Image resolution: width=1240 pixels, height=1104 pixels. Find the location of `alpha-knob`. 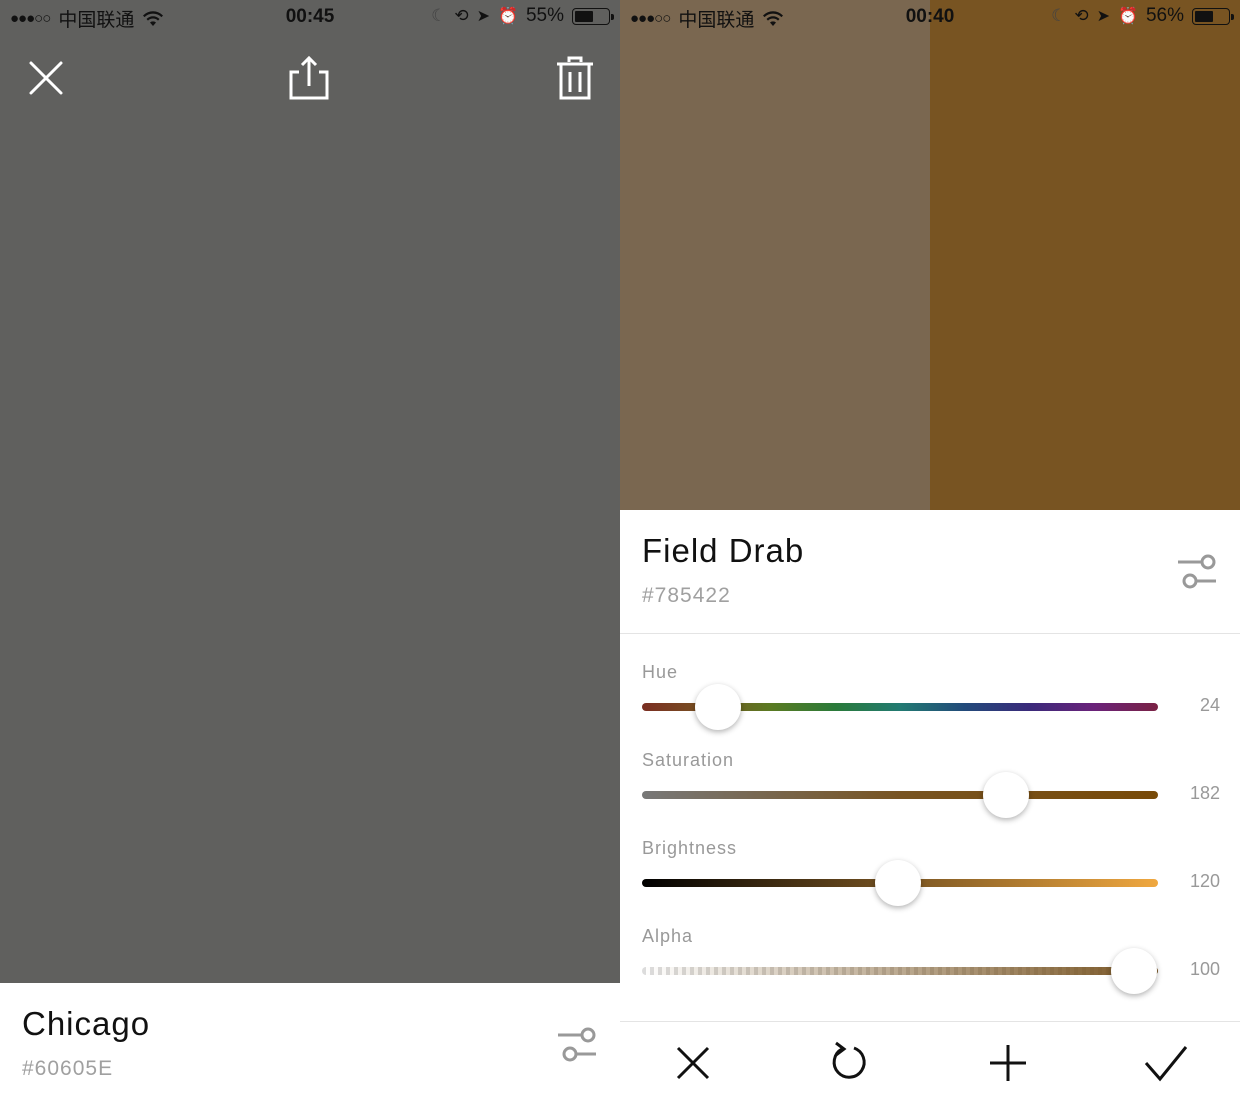

alpha-knob is located at coordinates (1134, 971).